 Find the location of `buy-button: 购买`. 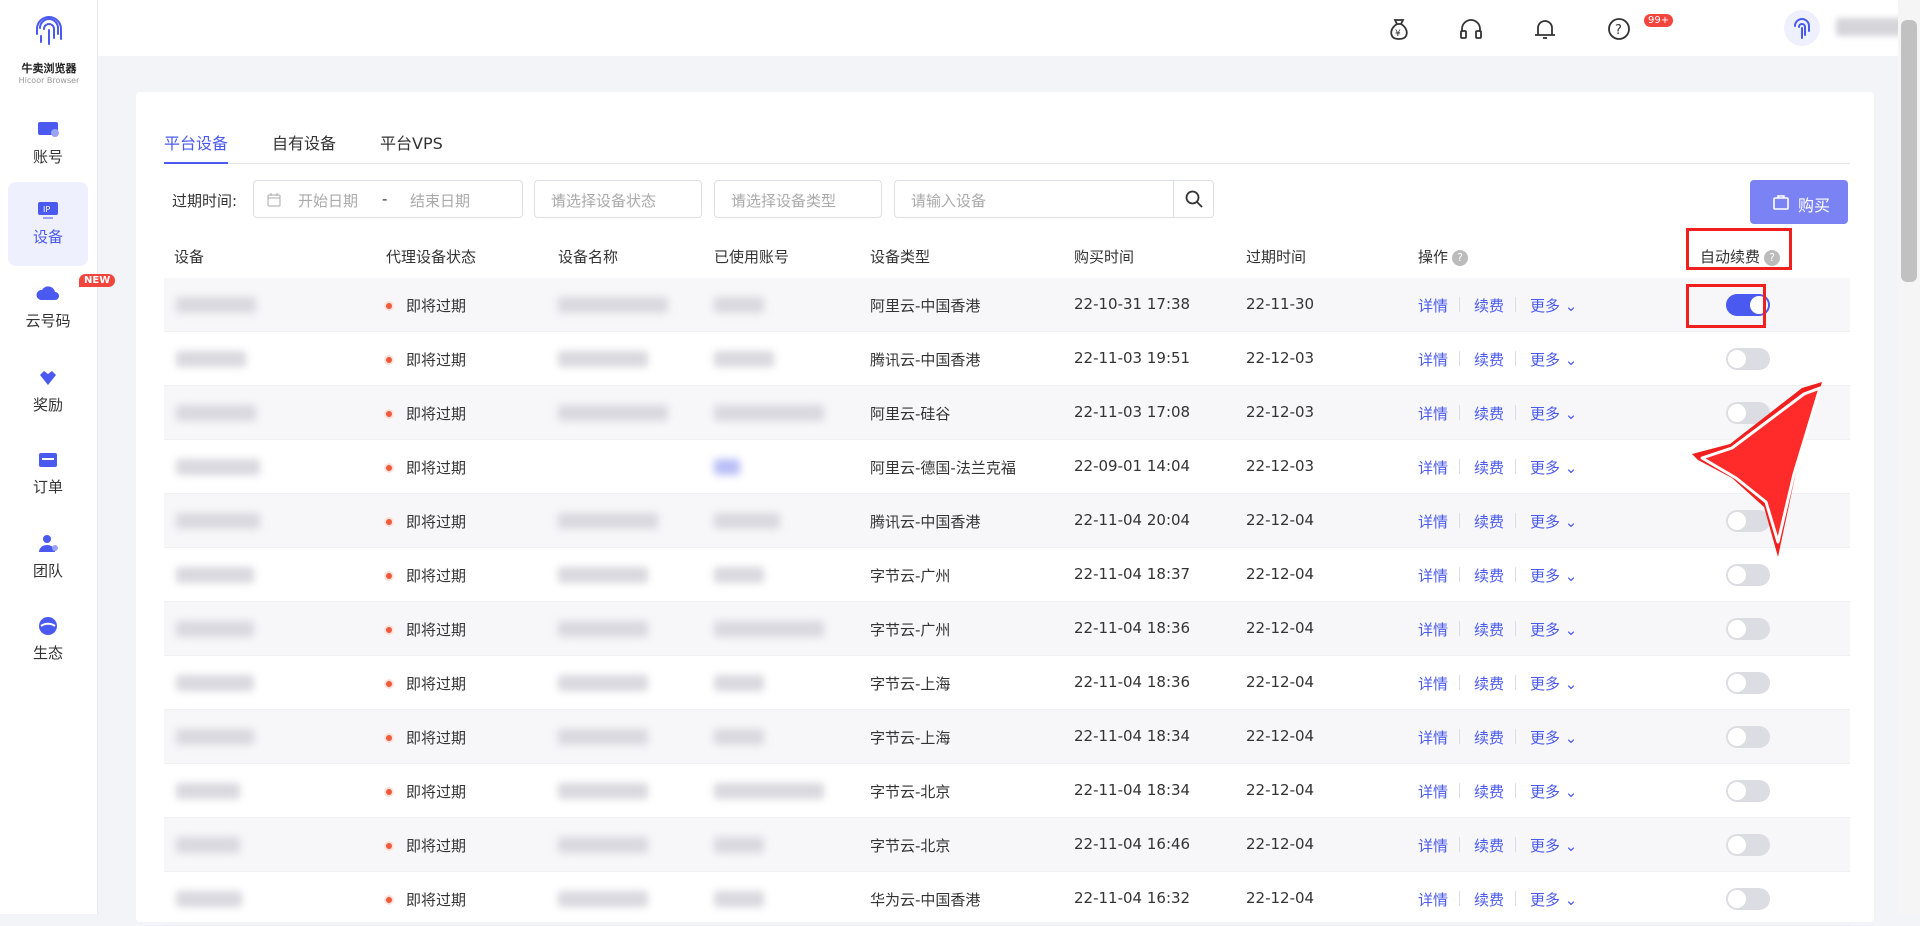

buy-button: 购买 is located at coordinates (1799, 202).